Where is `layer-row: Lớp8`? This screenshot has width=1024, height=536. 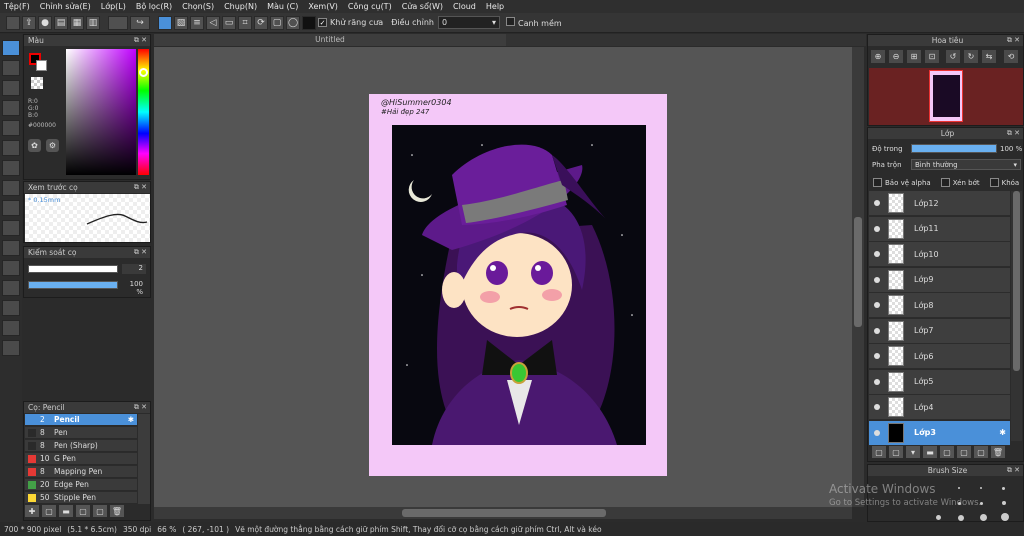 layer-row: Lớp8 is located at coordinates (939, 305).